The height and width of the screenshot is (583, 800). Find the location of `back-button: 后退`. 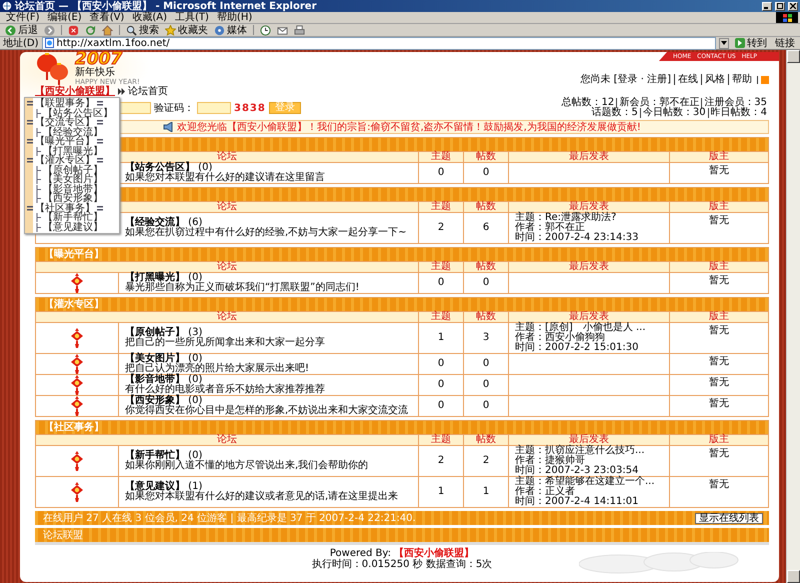

back-button: 后退 is located at coordinates (21, 30).